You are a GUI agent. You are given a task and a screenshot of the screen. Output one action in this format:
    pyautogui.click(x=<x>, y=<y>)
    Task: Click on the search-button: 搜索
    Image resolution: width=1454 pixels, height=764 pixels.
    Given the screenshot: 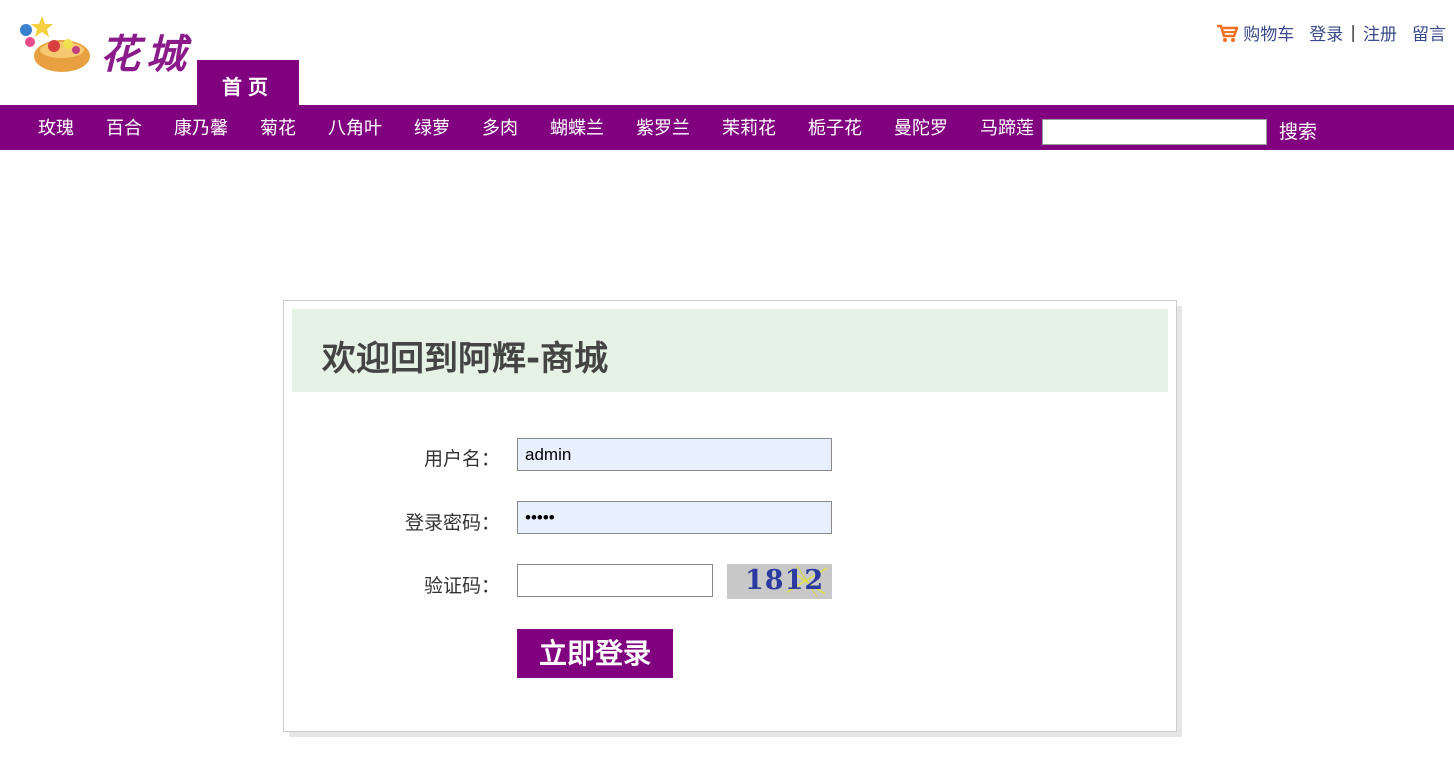 What is the action you would take?
    pyautogui.click(x=1298, y=130)
    